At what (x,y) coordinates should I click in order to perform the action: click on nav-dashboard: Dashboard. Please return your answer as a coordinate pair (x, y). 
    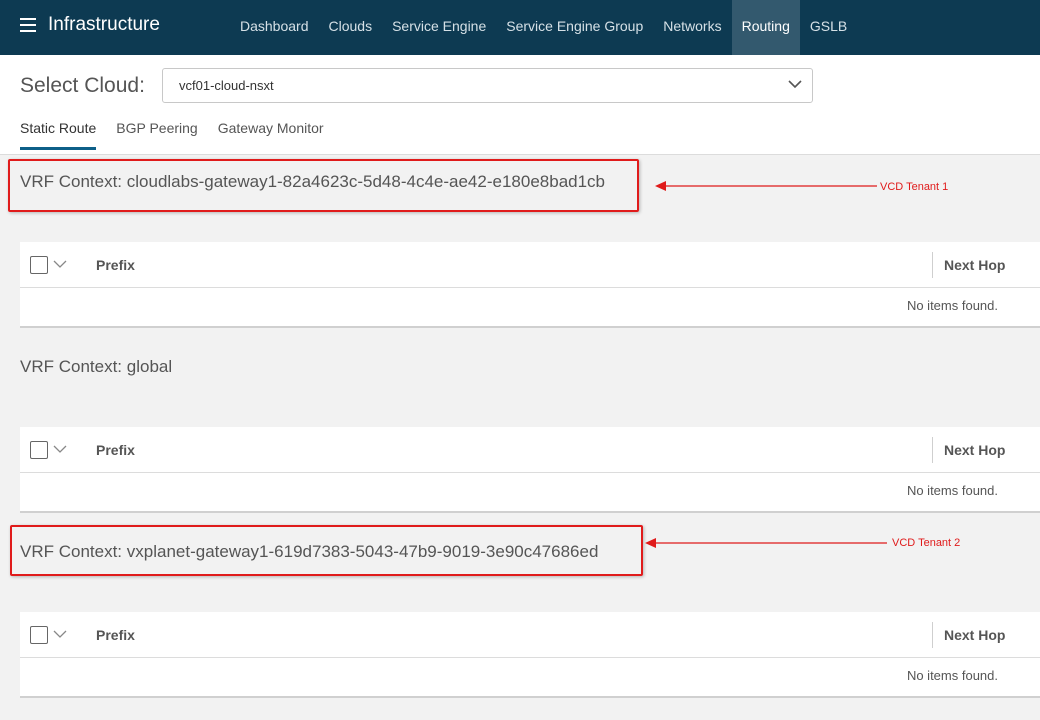
    Looking at the image, I should click on (274, 27).